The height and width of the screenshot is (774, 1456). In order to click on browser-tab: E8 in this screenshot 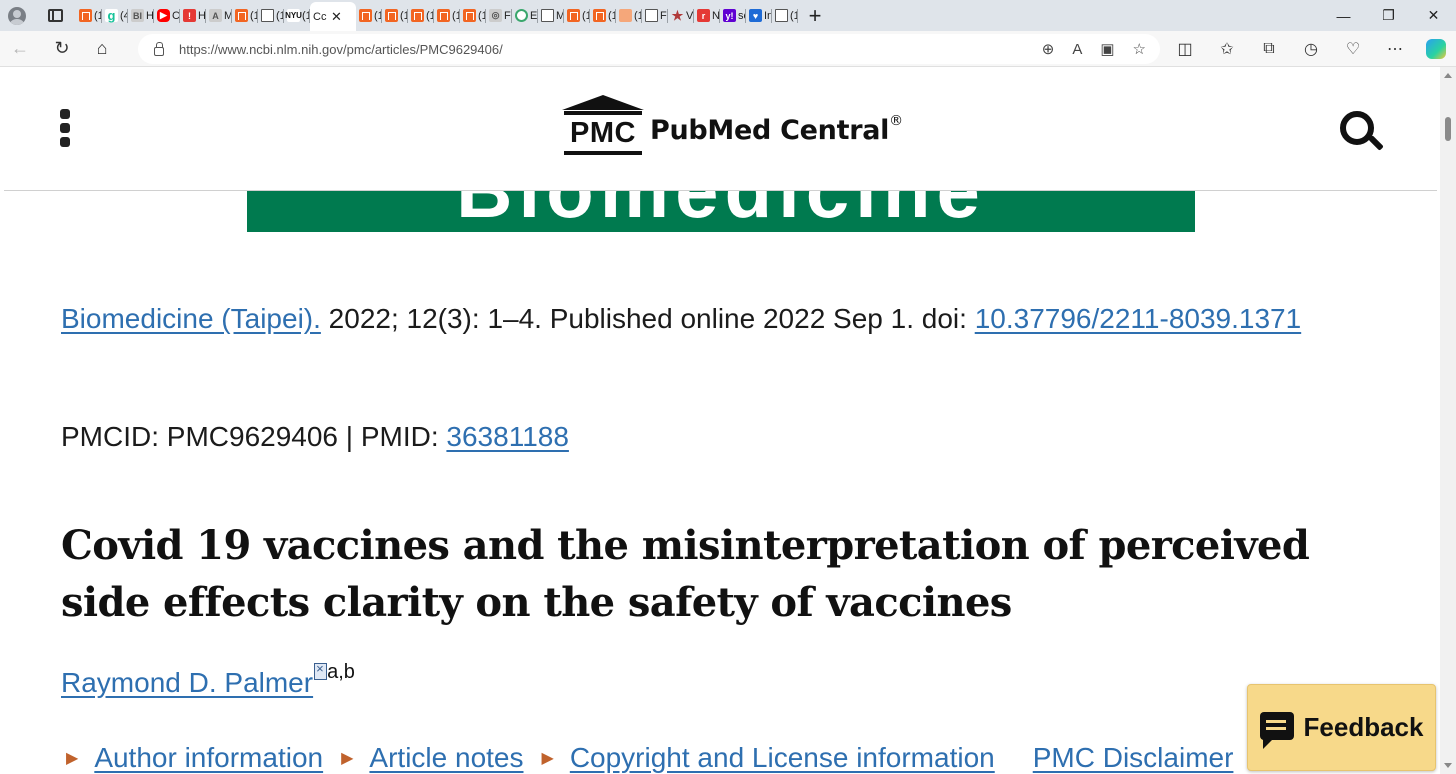, I will do `click(525, 15)`.